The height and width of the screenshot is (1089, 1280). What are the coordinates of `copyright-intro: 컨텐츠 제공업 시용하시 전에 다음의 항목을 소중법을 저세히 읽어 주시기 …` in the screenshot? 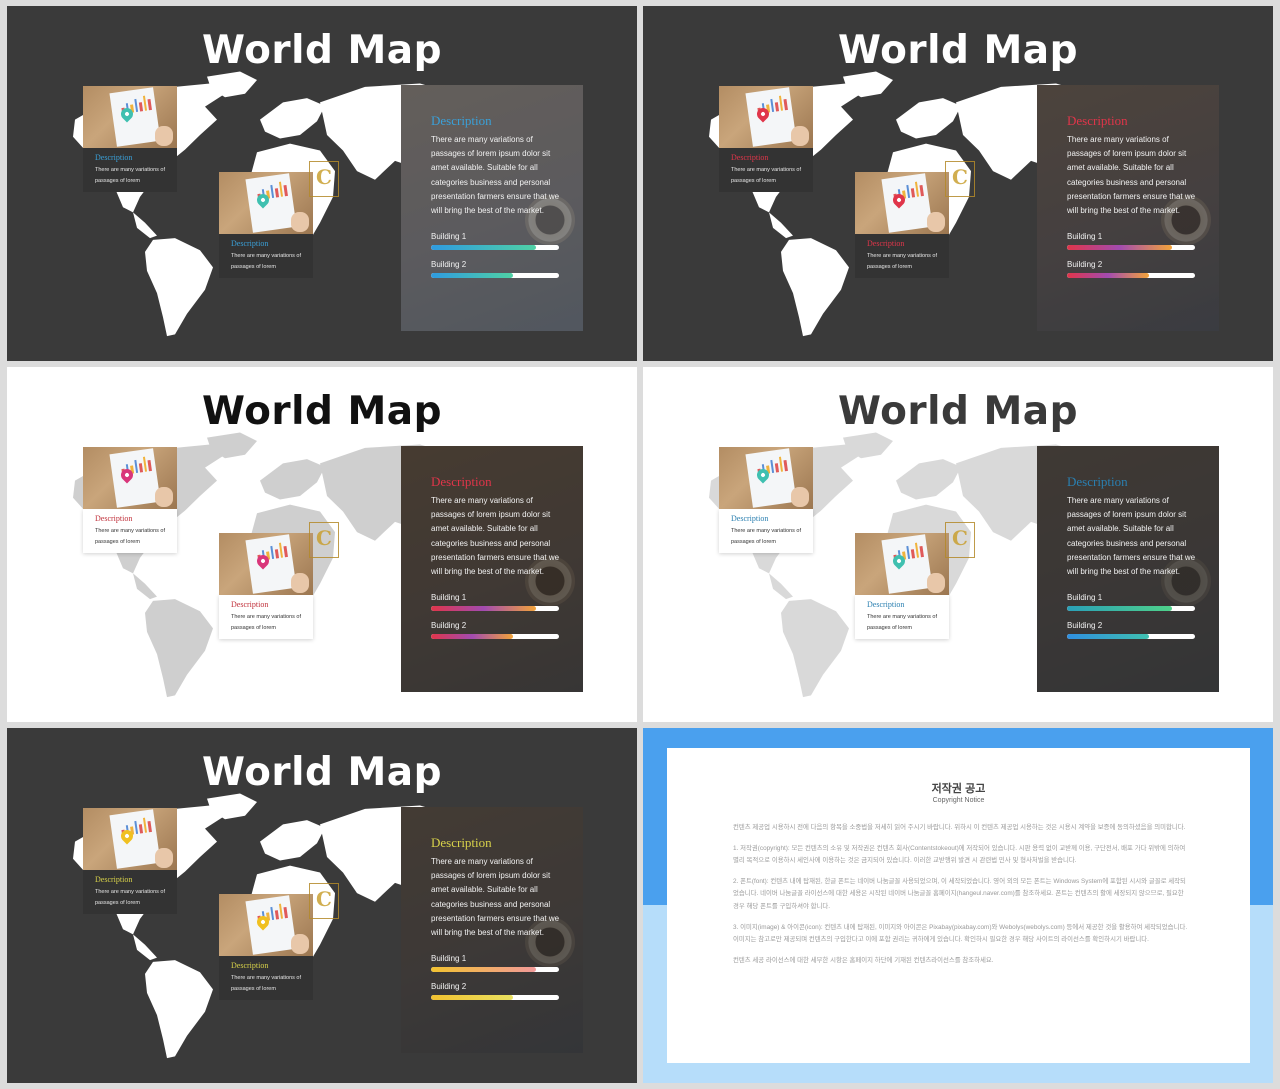 It's located at (959, 827).